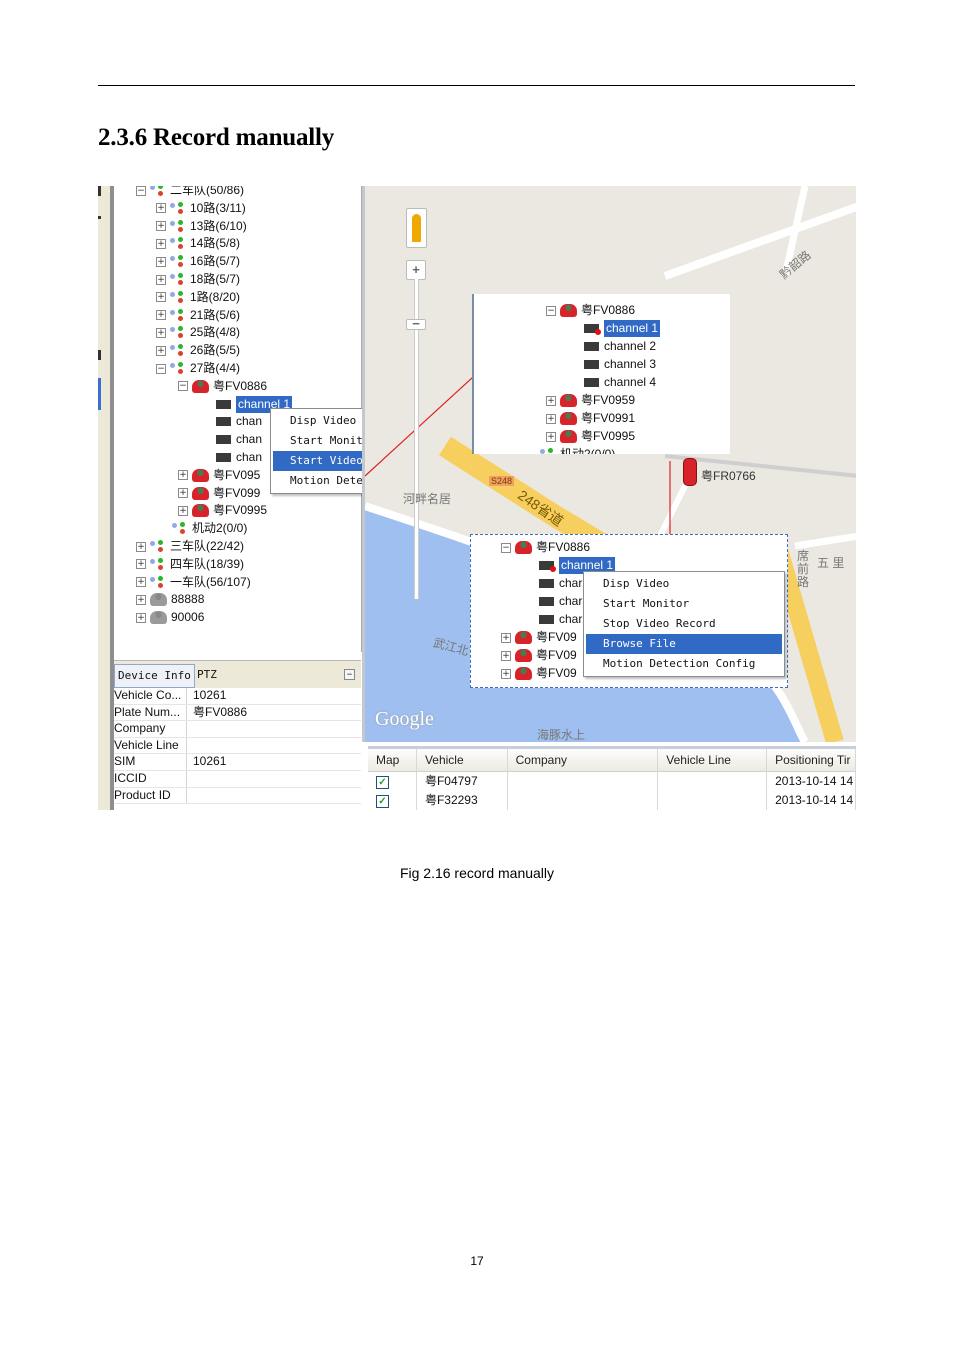 This screenshot has height=1350, width=954. Describe the element at coordinates (198, 315) in the screenshot. I see `tree-group: +21路(5/6)` at that location.